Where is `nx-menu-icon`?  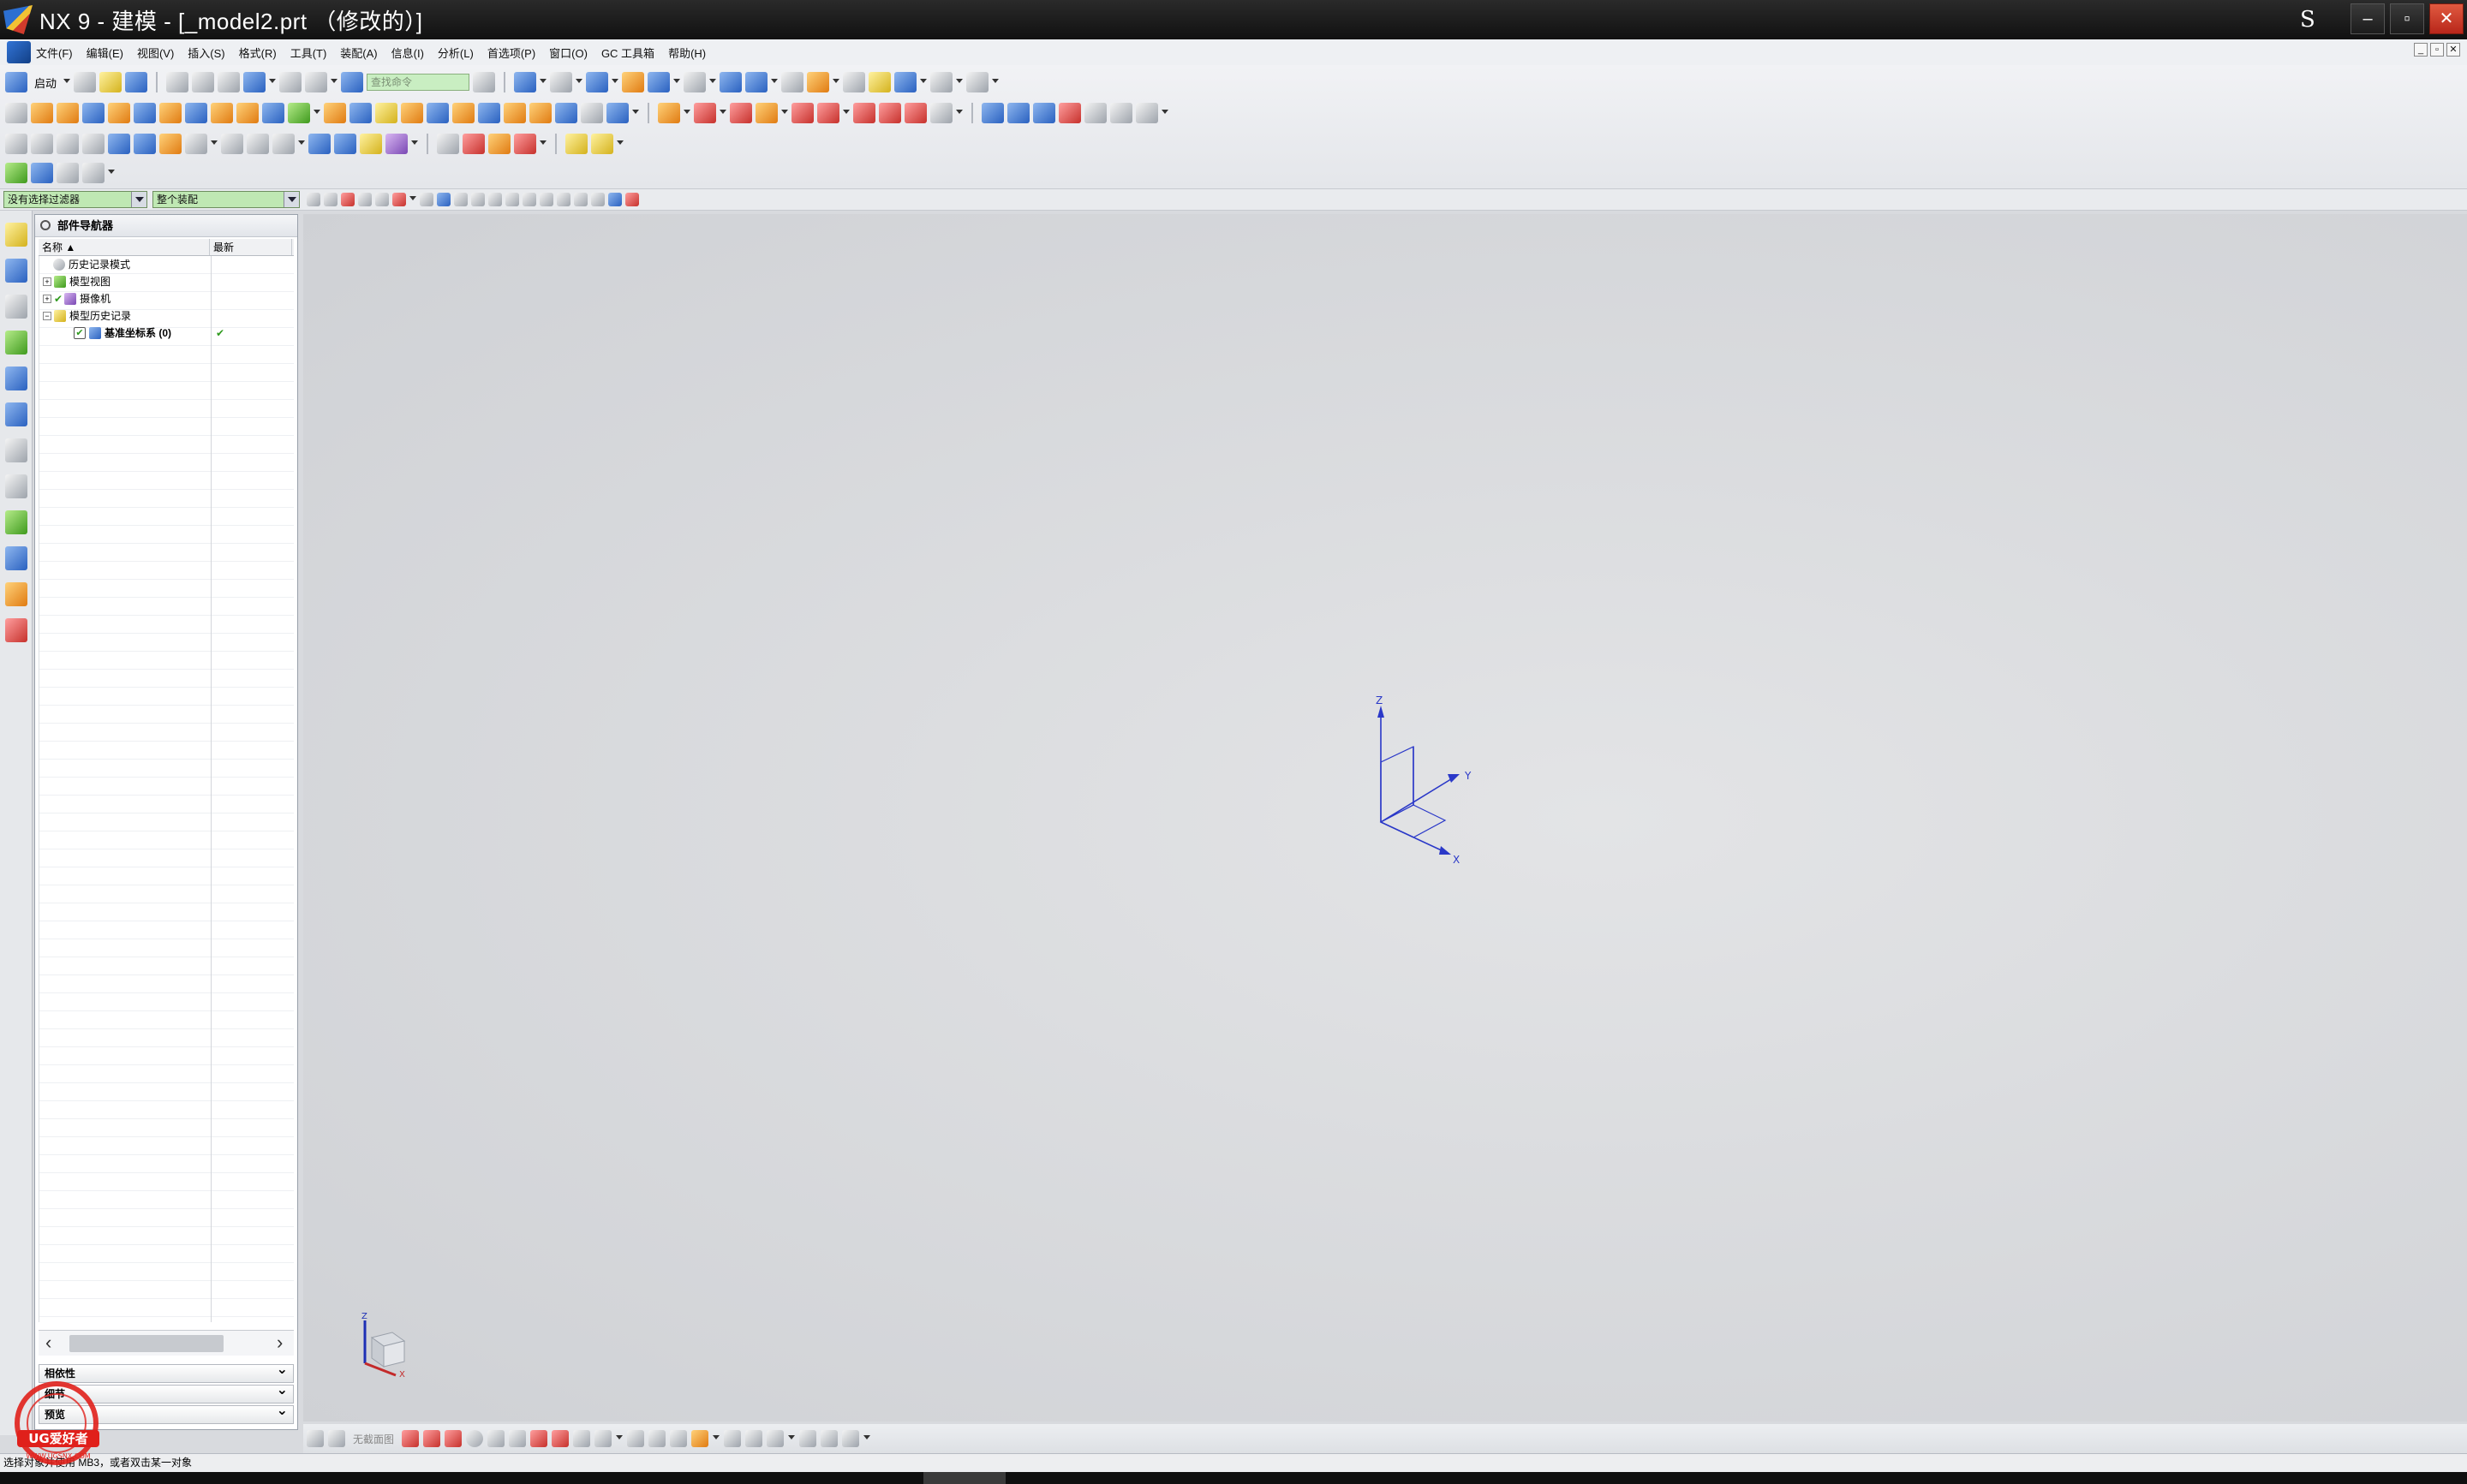
nx-menu-icon is located at coordinates (19, 52).